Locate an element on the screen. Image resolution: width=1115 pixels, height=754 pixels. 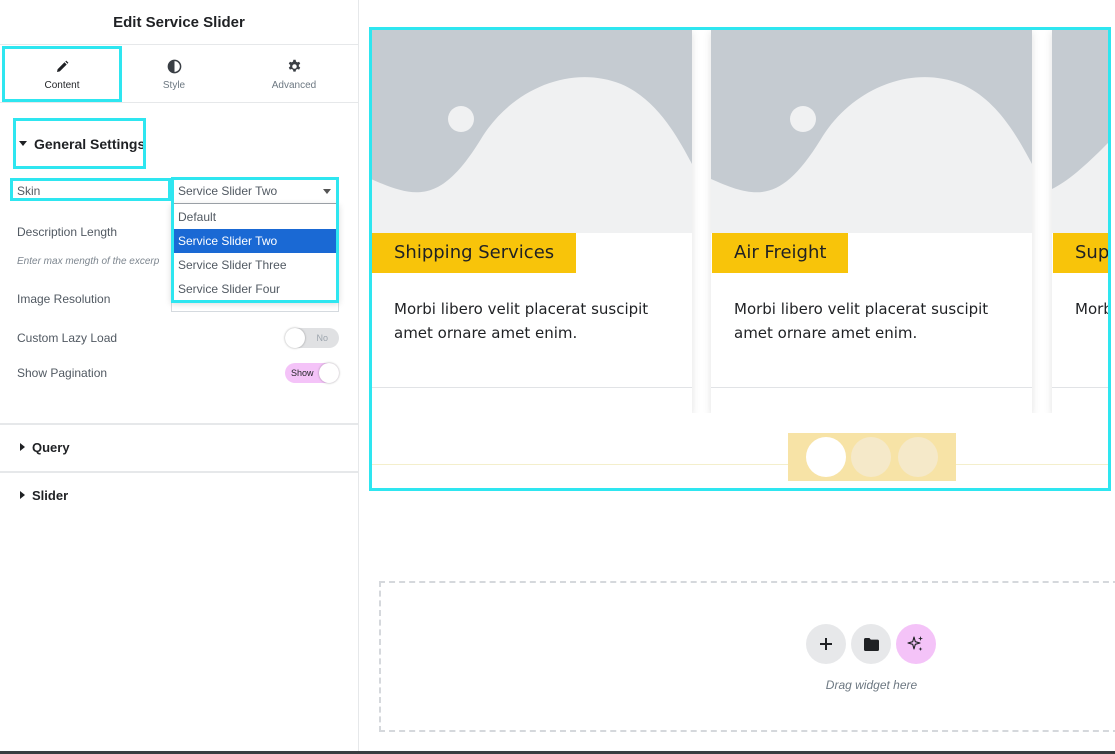
custom-lazy-load-toggle: No is located at coordinates (312, 338).